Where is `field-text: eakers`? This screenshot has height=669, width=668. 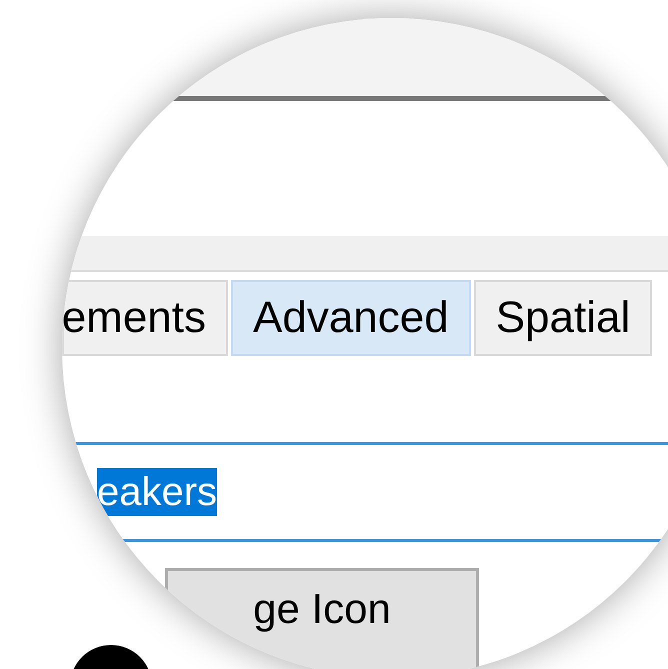
field-text: eakers is located at coordinates (157, 492).